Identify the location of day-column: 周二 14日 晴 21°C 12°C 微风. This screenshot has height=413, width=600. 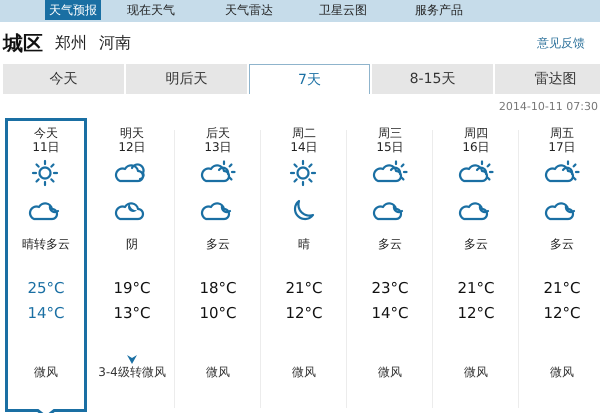
(304, 265).